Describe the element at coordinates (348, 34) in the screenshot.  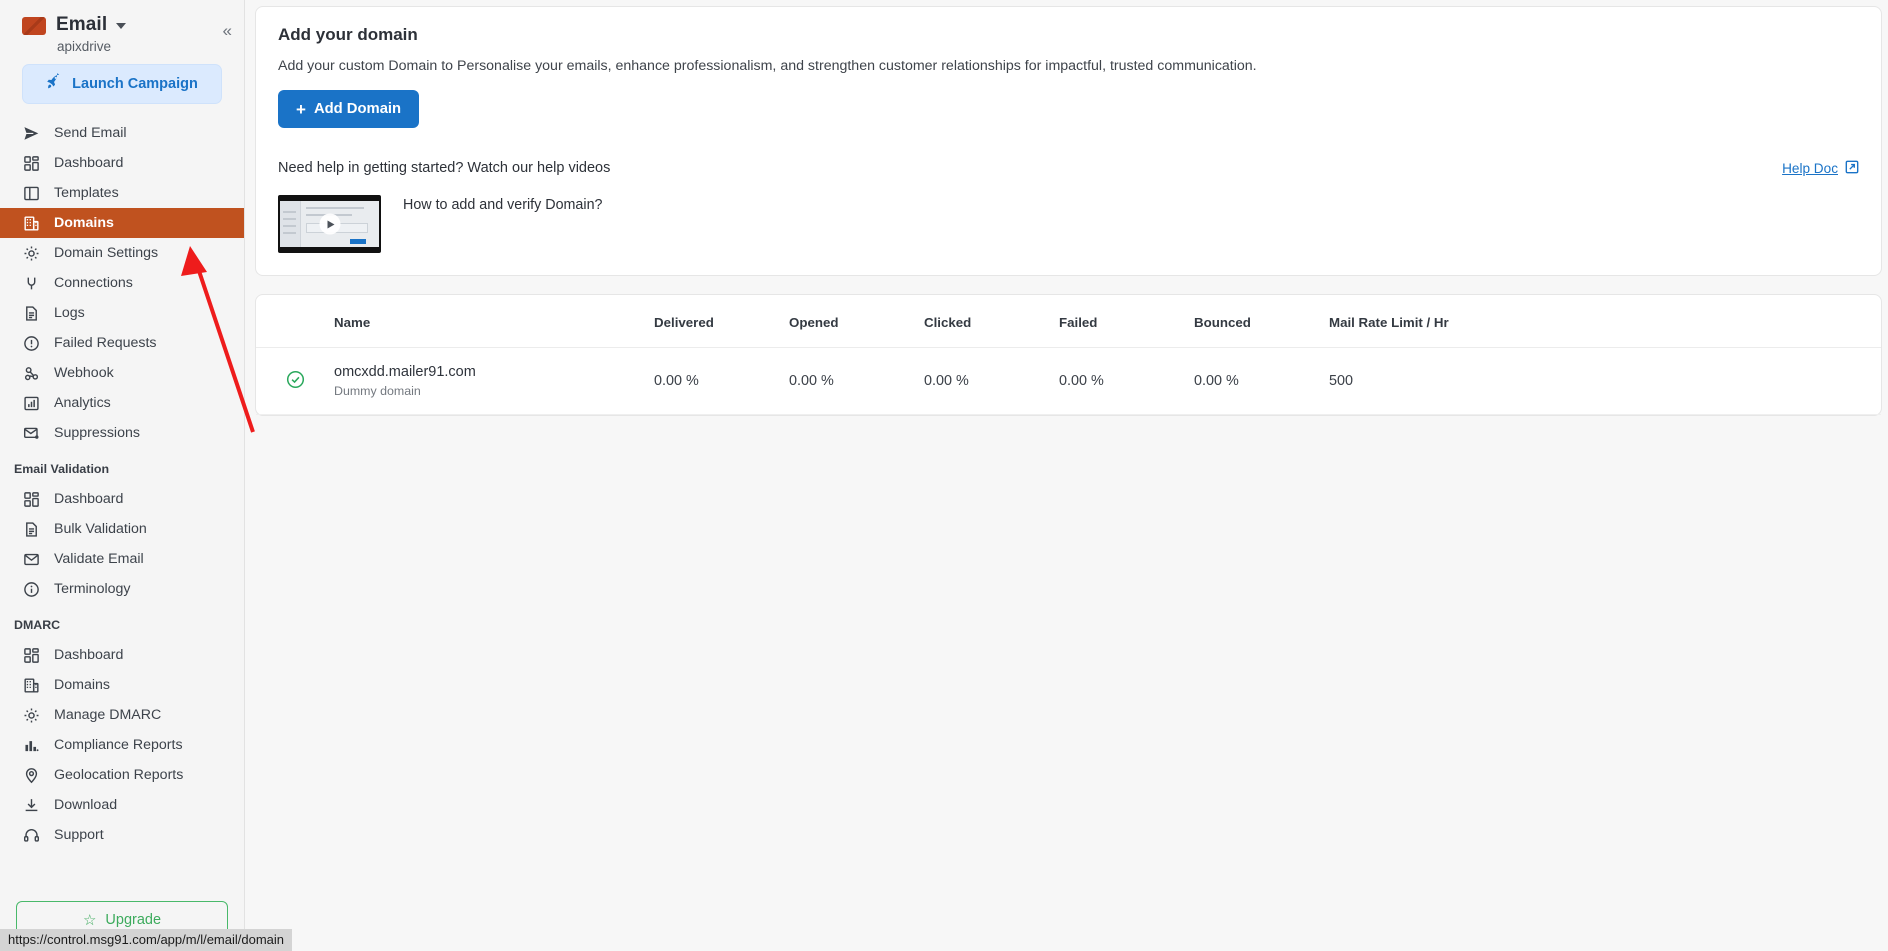
I see `page-title: Add your domain` at that location.